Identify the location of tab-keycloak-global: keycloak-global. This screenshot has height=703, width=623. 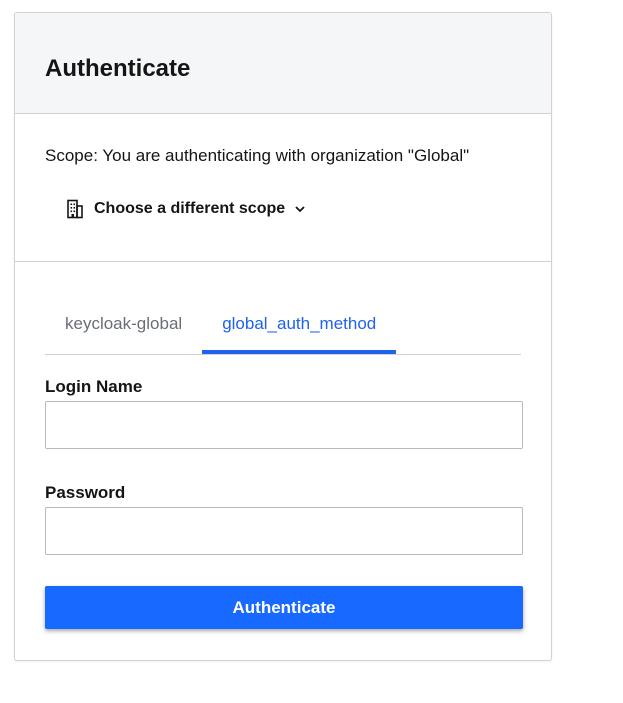
(123, 330).